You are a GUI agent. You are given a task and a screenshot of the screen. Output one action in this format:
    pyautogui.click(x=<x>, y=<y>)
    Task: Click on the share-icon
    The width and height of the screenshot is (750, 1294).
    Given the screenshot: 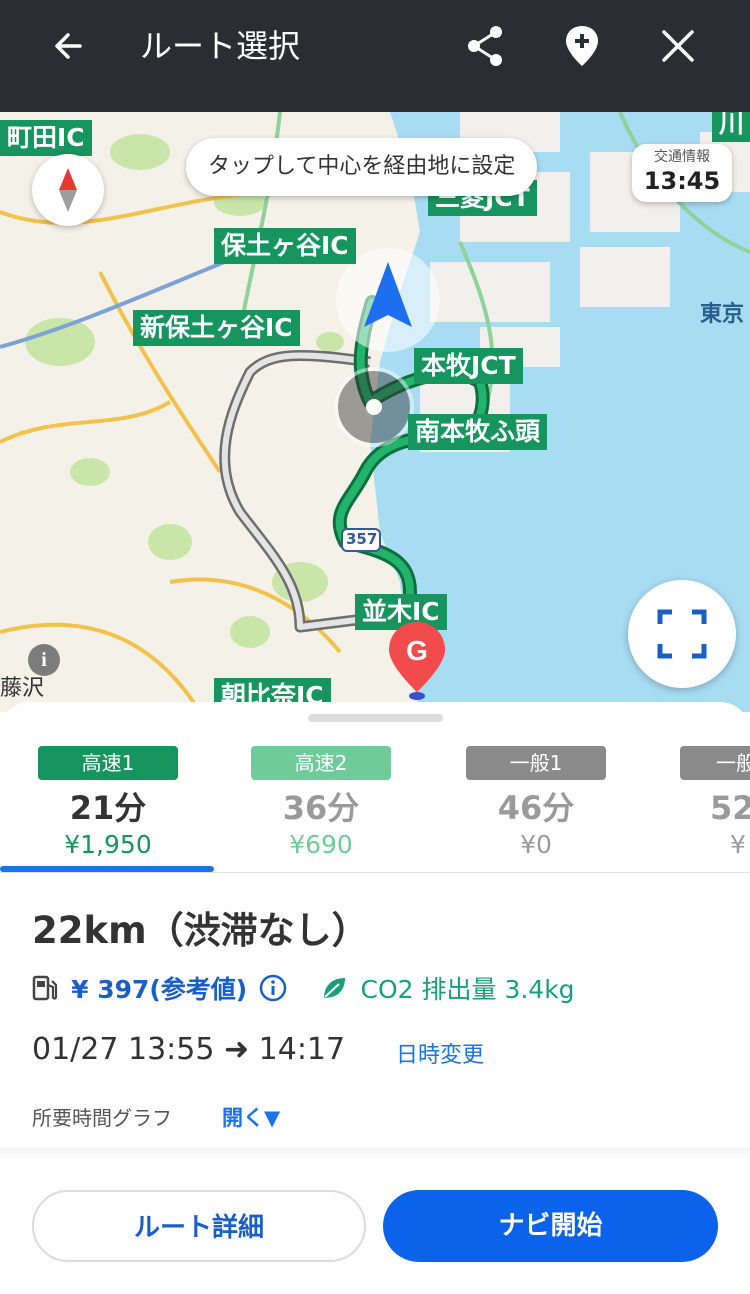 What is the action you would take?
    pyautogui.click(x=486, y=46)
    